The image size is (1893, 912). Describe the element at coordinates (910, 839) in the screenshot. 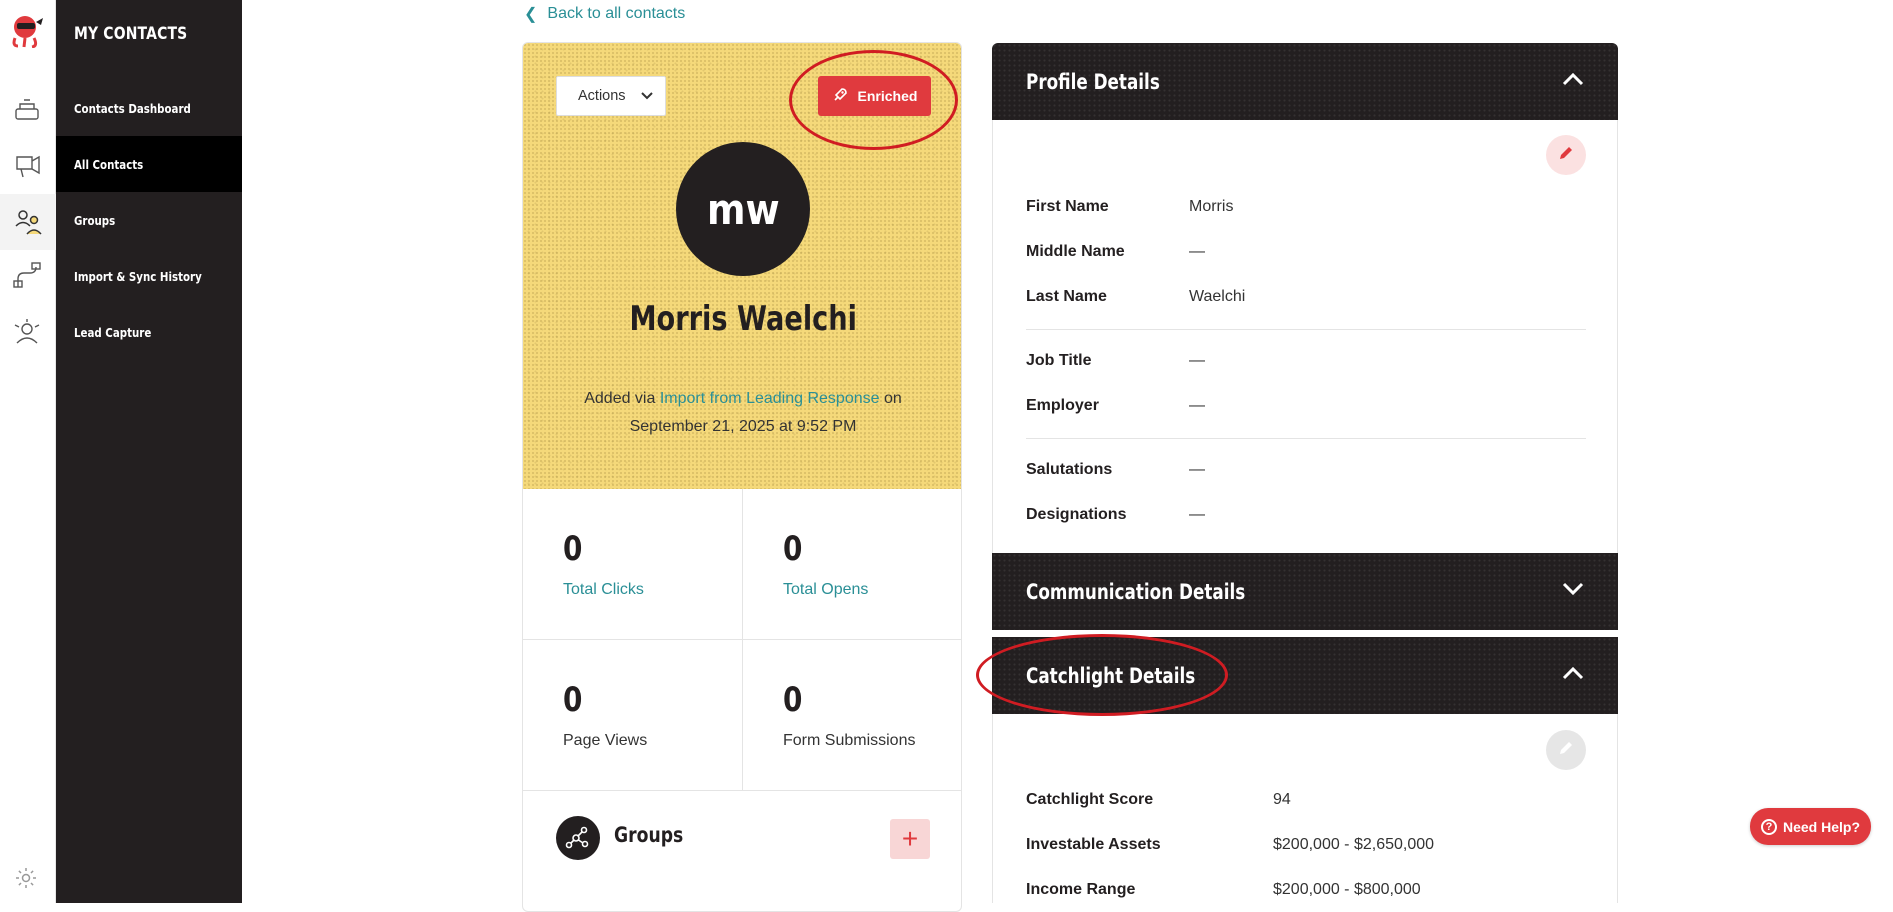

I see `add-group-button: +` at that location.